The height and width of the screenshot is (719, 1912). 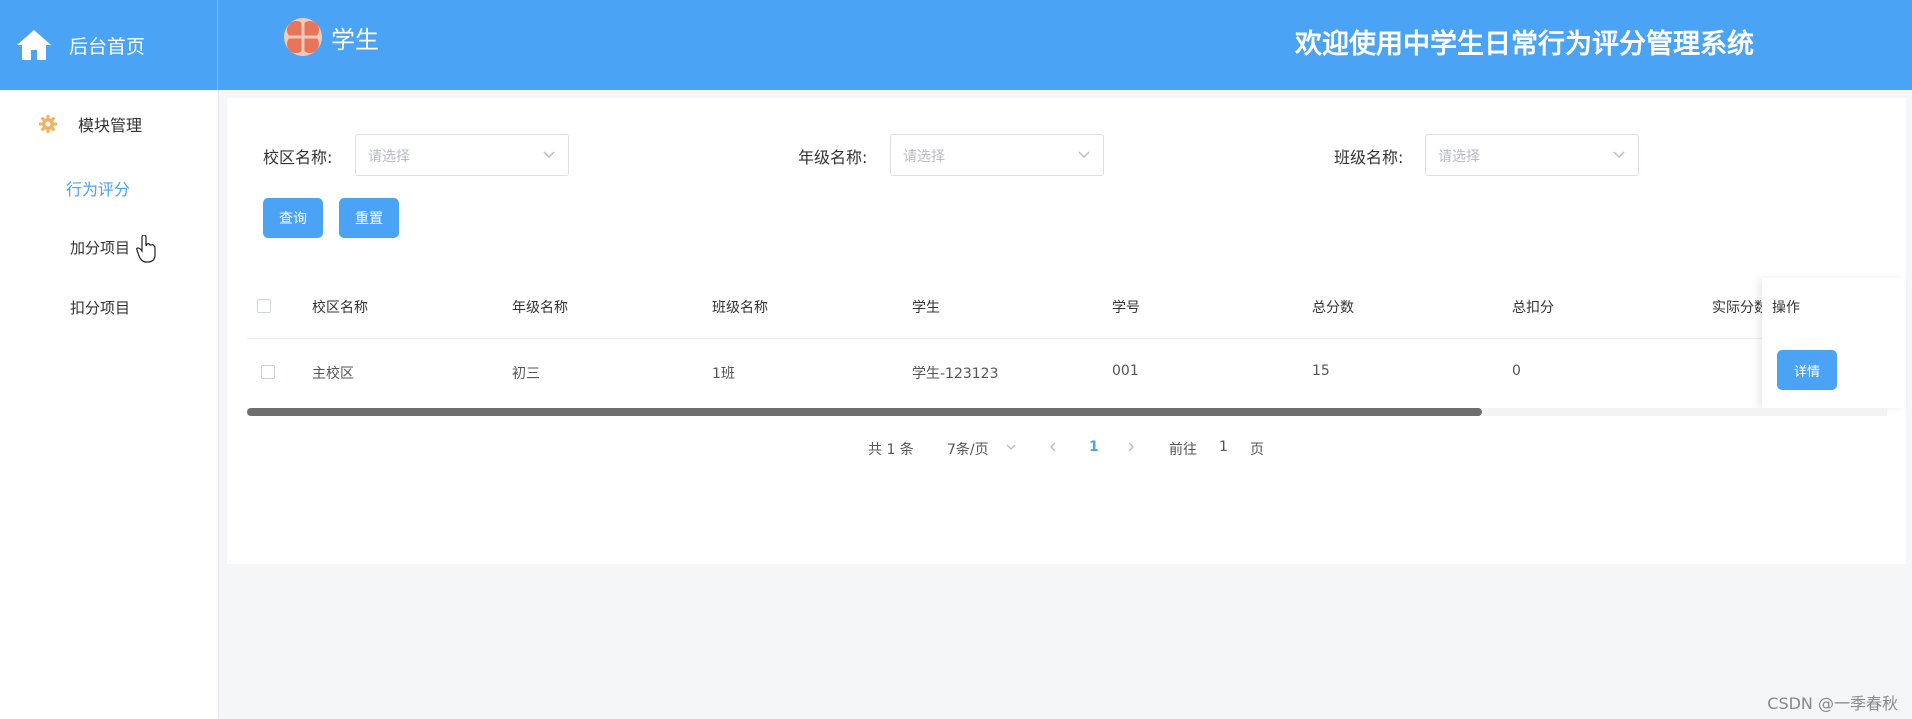 I want to click on avatar, so click(x=303, y=37).